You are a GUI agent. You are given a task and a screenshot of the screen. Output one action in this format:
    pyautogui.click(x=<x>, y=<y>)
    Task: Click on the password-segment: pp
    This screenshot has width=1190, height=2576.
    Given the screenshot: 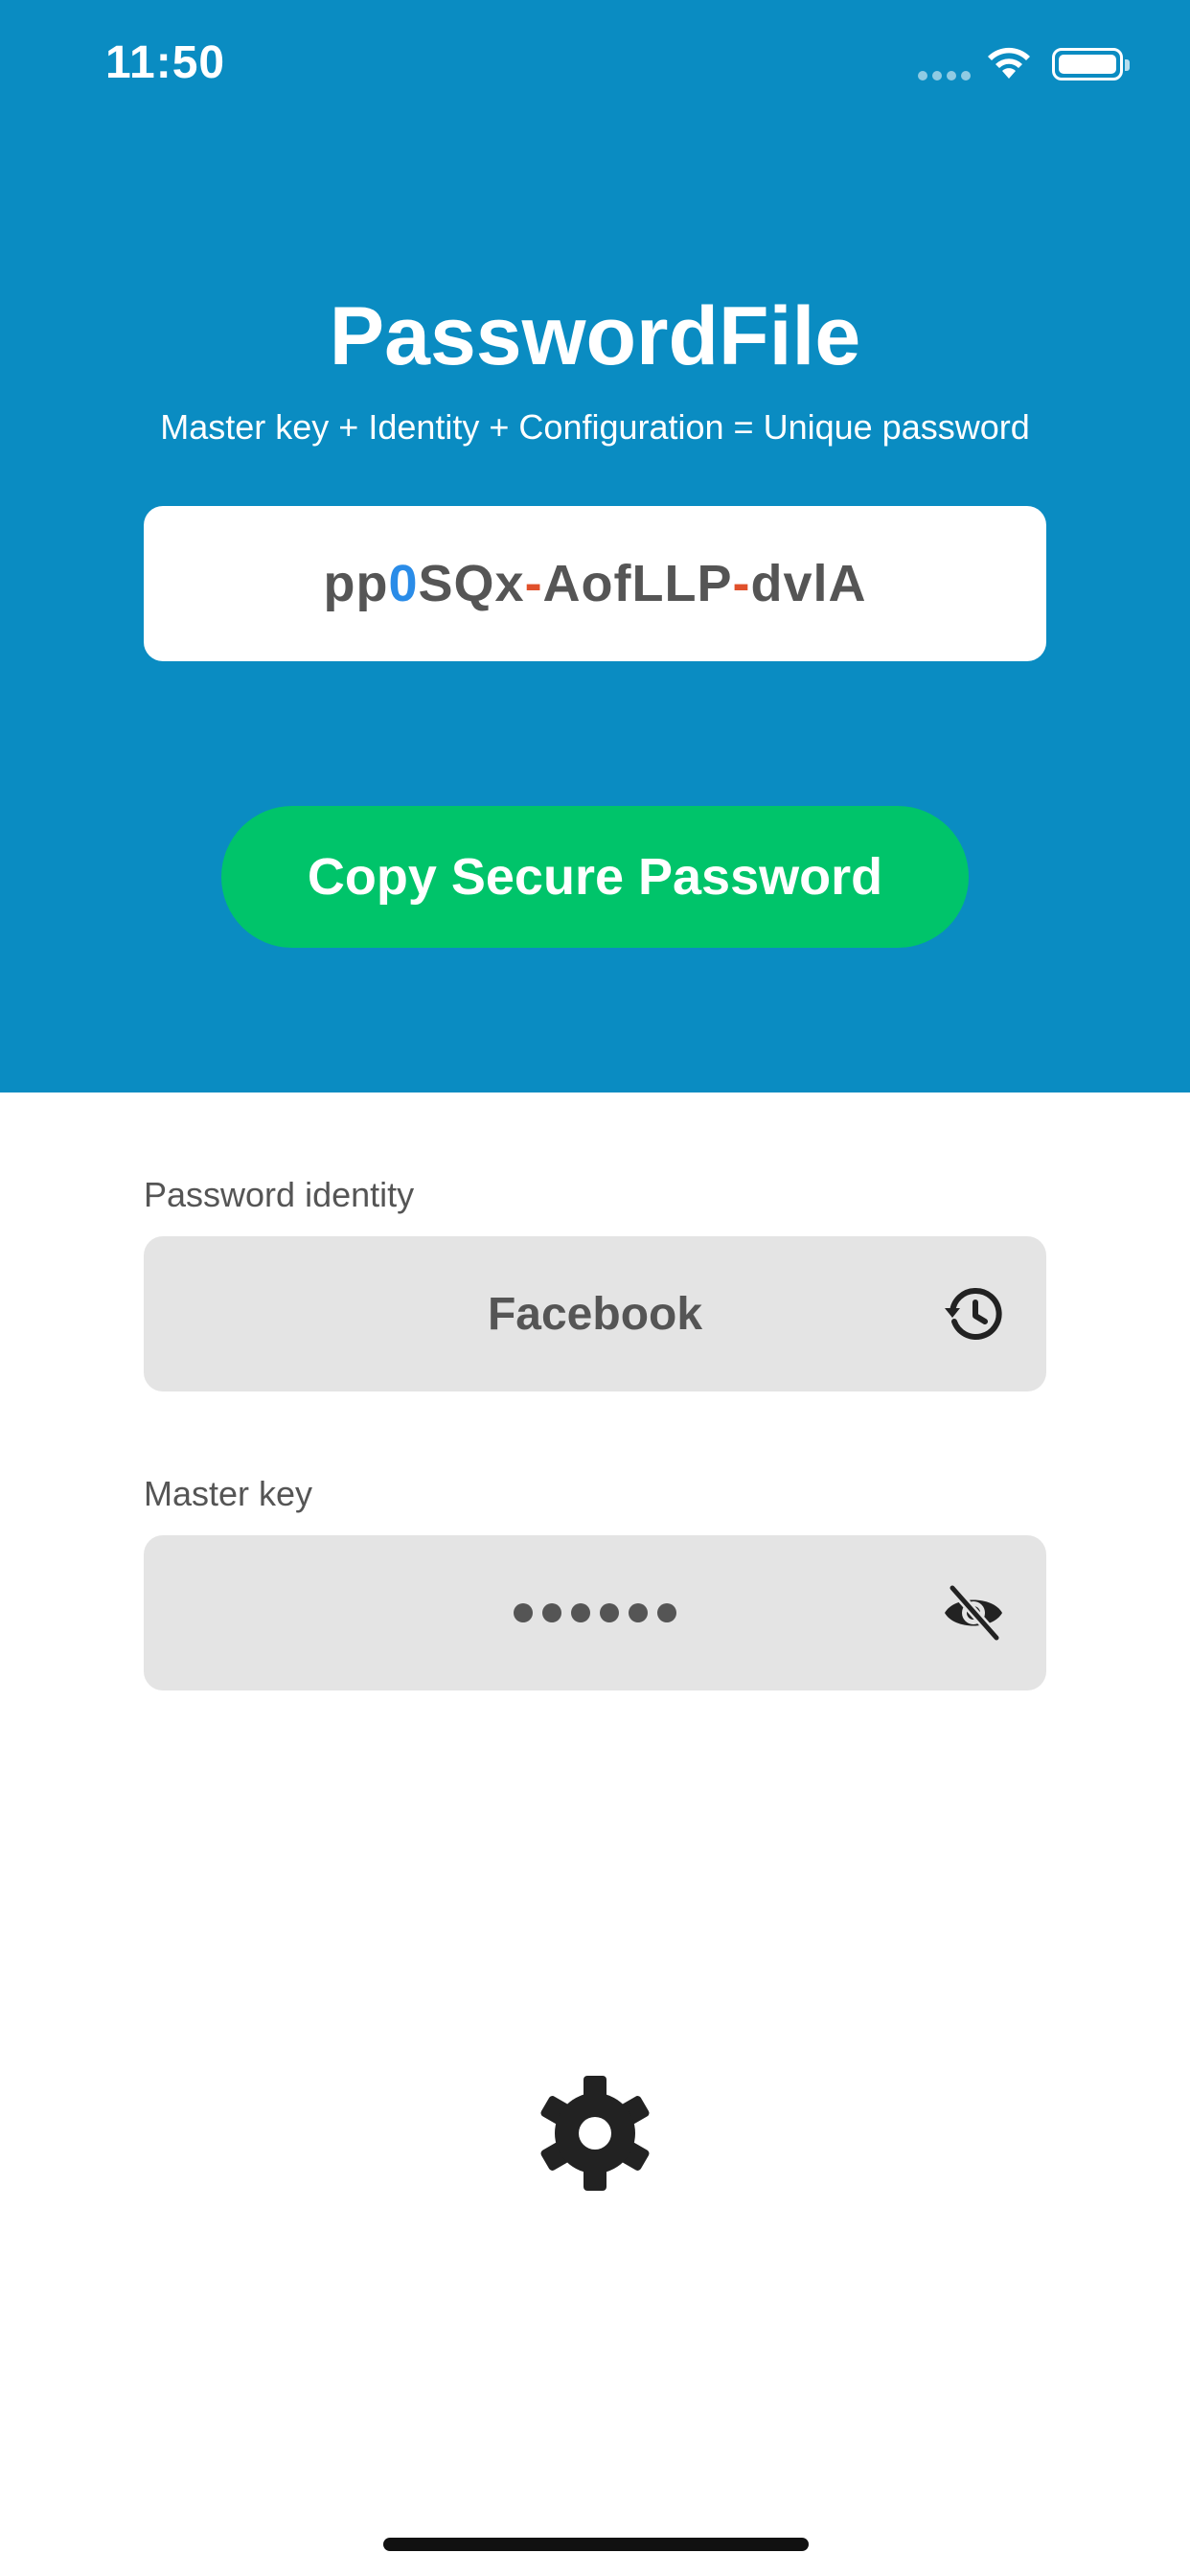 What is the action you would take?
    pyautogui.click(x=356, y=583)
    